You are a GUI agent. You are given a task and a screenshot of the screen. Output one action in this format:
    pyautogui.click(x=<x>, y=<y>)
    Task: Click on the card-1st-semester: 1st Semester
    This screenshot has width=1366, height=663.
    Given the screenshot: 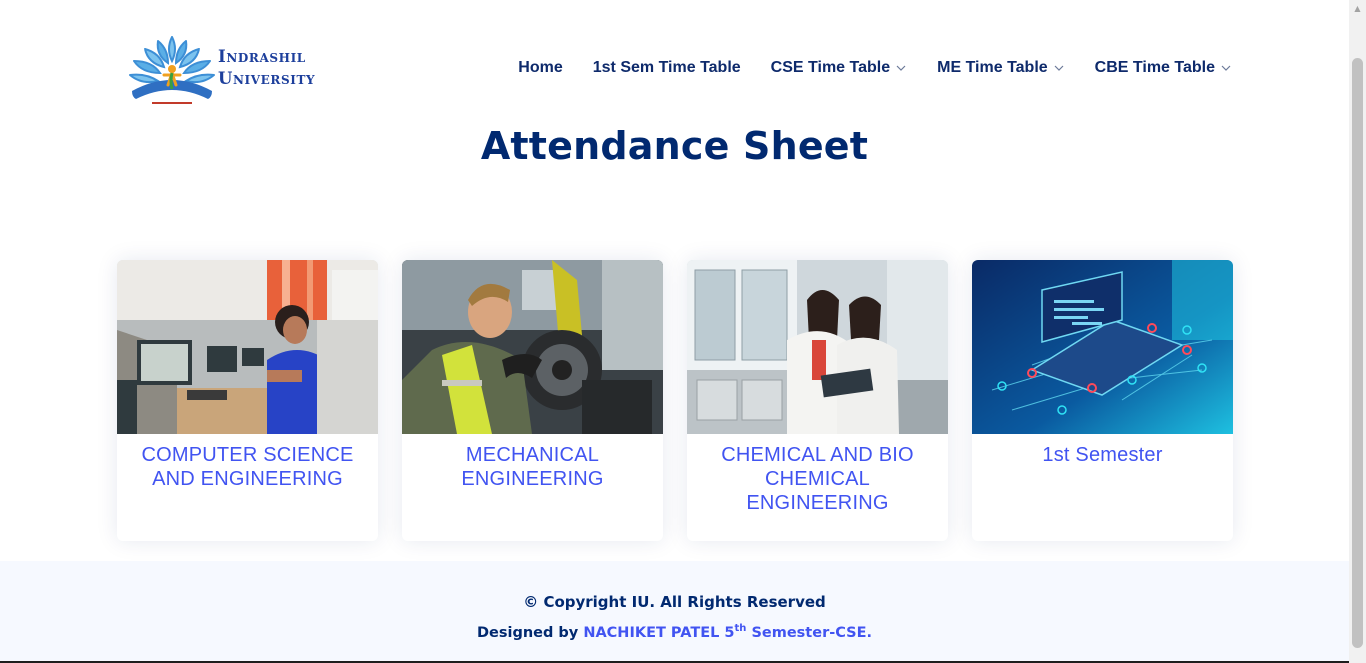 What is the action you would take?
    pyautogui.click(x=1102, y=400)
    